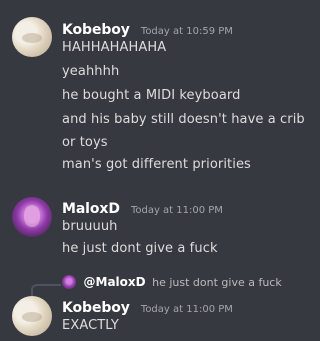  Describe the element at coordinates (187, 31) in the screenshot. I see `timestamp: Today at 10:59 PM` at that location.